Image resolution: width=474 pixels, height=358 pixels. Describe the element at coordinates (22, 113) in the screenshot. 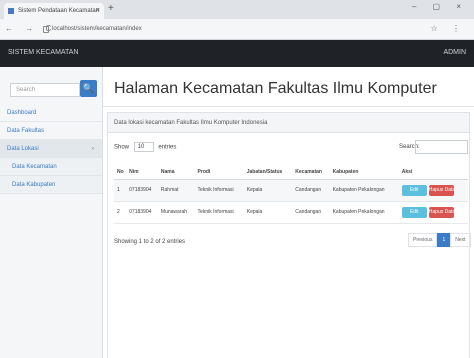

I see `sidebar-item-label: Dashboard` at that location.